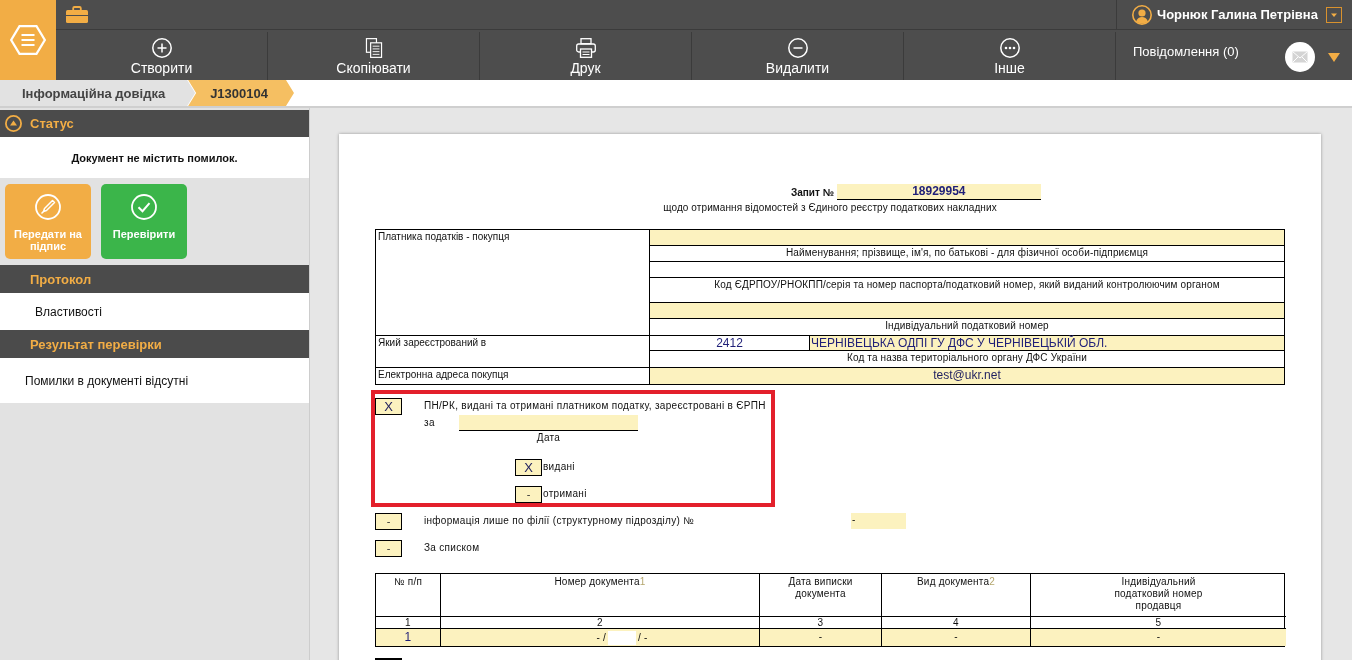 This screenshot has width=1352, height=660. I want to click on column-number: 5, so click(1158, 622).